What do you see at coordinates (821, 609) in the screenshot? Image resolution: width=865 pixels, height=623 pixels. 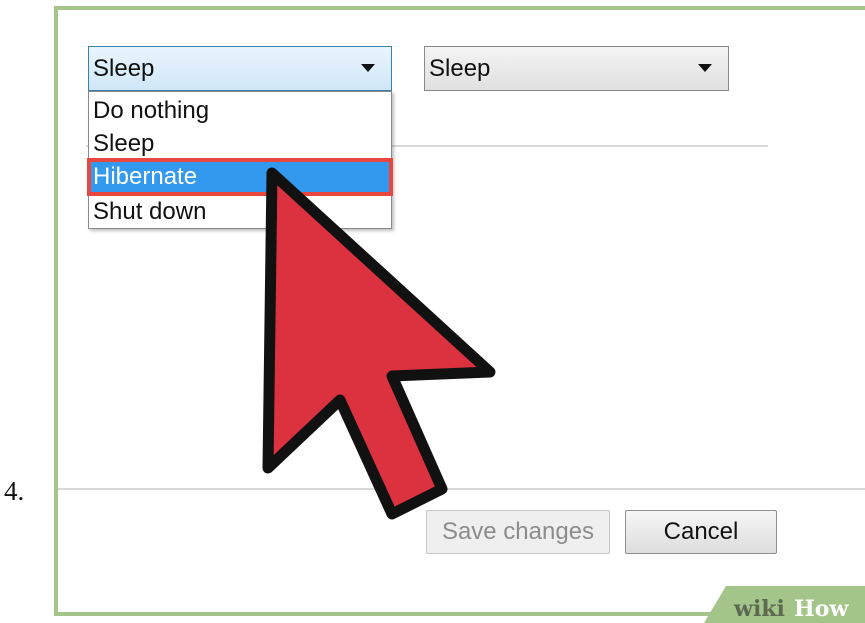 I see `watermark-text-how: How` at bounding box center [821, 609].